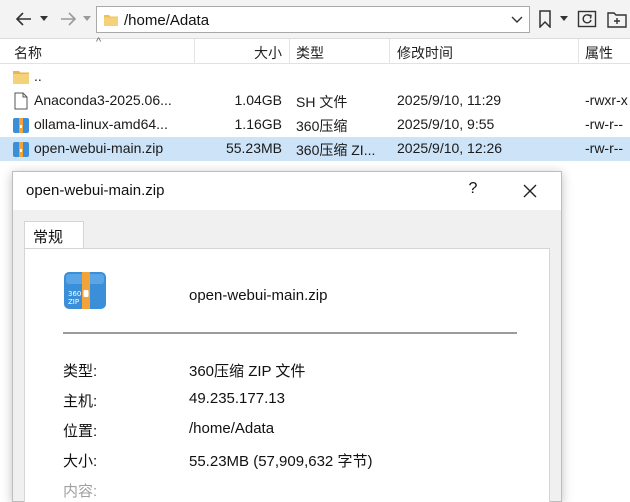 This screenshot has width=630, height=502. What do you see at coordinates (167, 20) in the screenshot?
I see `path-text: /home/Adata` at bounding box center [167, 20].